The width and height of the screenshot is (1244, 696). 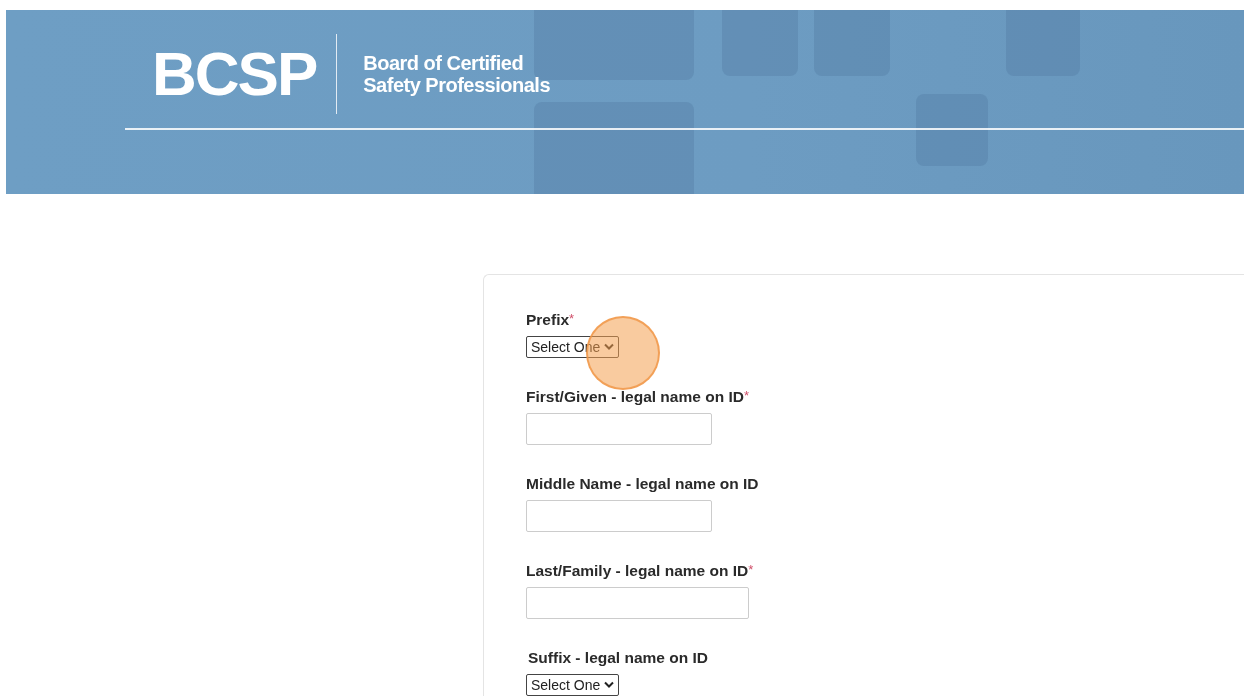 What do you see at coordinates (444, 63) in the screenshot?
I see `organization-name: Board of Certified` at bounding box center [444, 63].